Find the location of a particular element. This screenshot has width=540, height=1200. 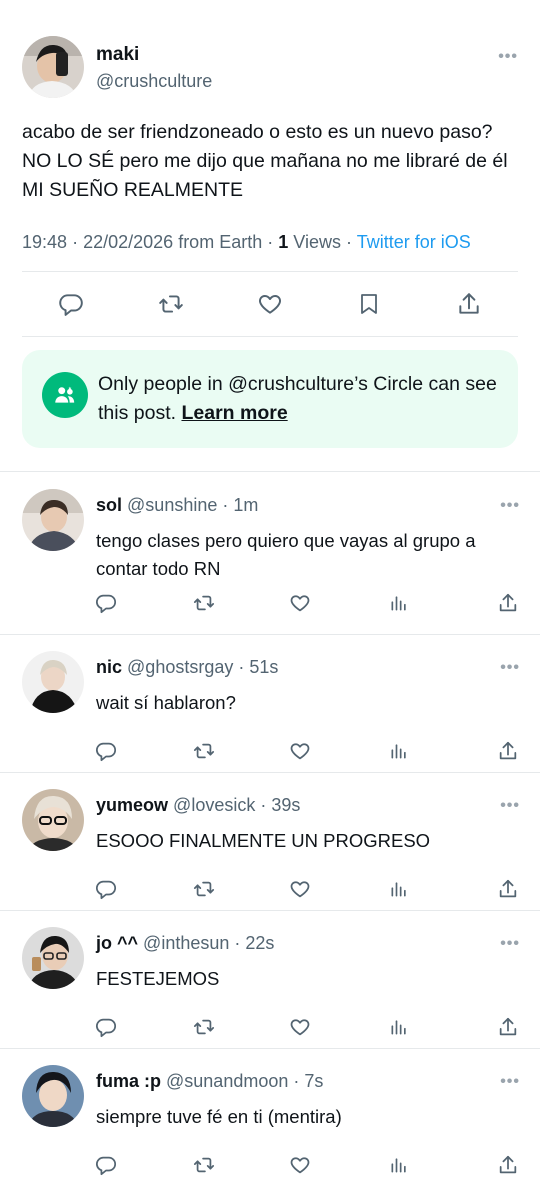

reply-author-handle: @sunandmoon is located at coordinates (227, 1081).